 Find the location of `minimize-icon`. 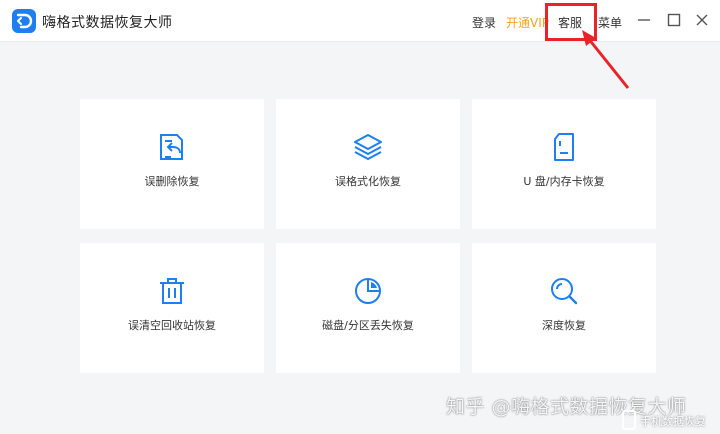

minimize-icon is located at coordinates (644, 20).